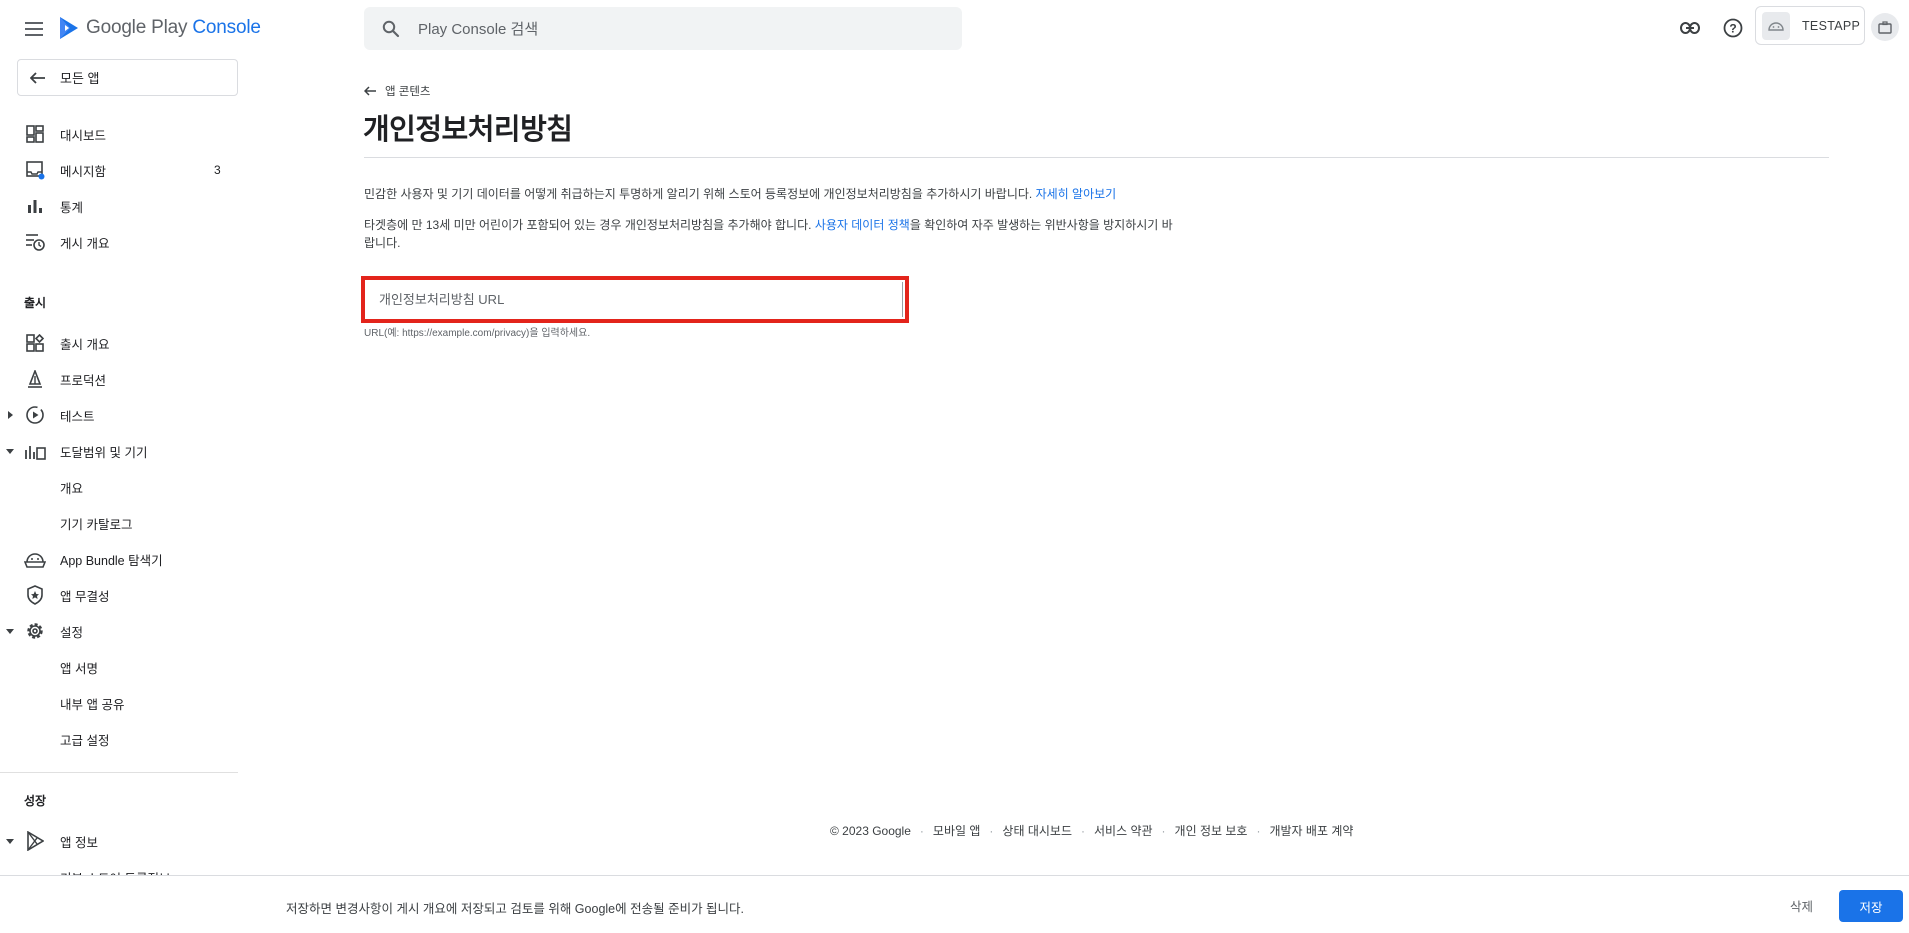 The image size is (1909, 933). Describe the element at coordinates (119, 487) in the screenshot. I see `sidebar-subitem-overview: 개요` at that location.